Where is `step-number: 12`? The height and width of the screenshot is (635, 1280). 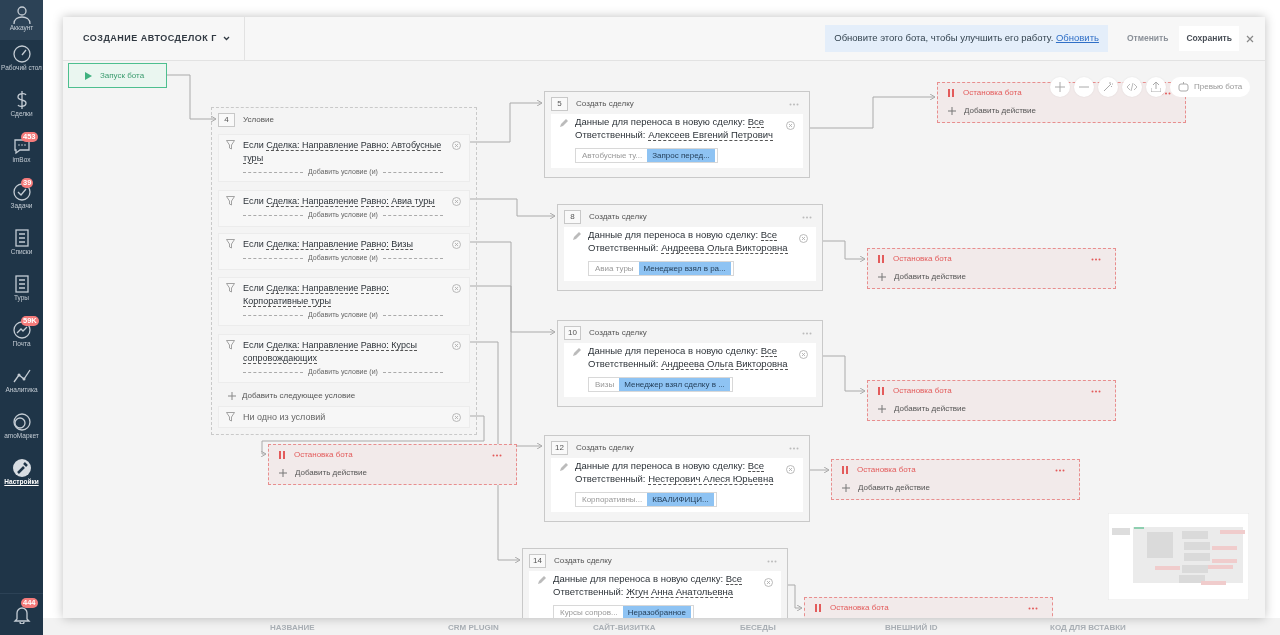
step-number: 12 is located at coordinates (559, 448).